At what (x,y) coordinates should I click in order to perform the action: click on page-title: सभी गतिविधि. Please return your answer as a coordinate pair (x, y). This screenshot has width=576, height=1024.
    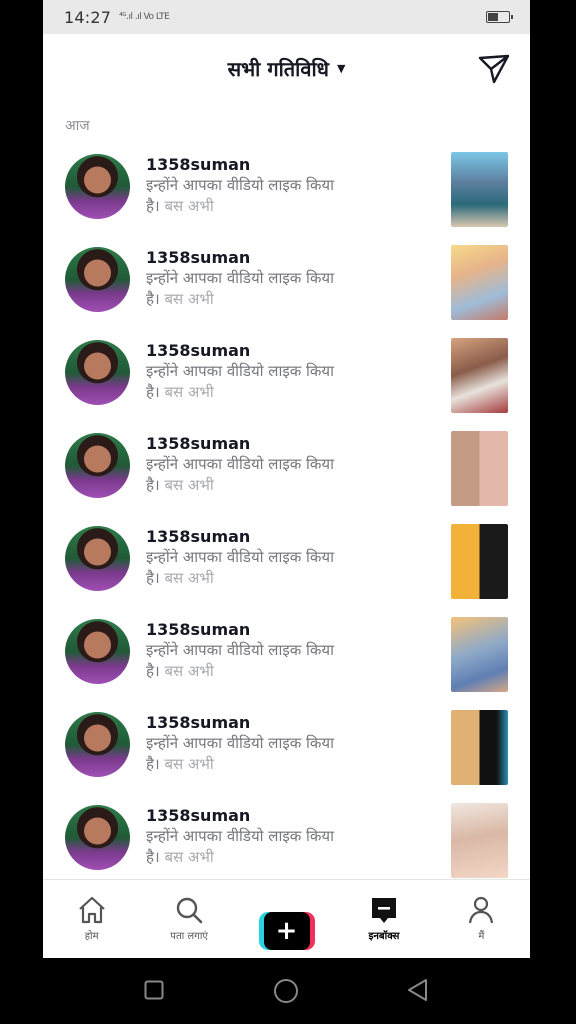
    Looking at the image, I should click on (278, 68).